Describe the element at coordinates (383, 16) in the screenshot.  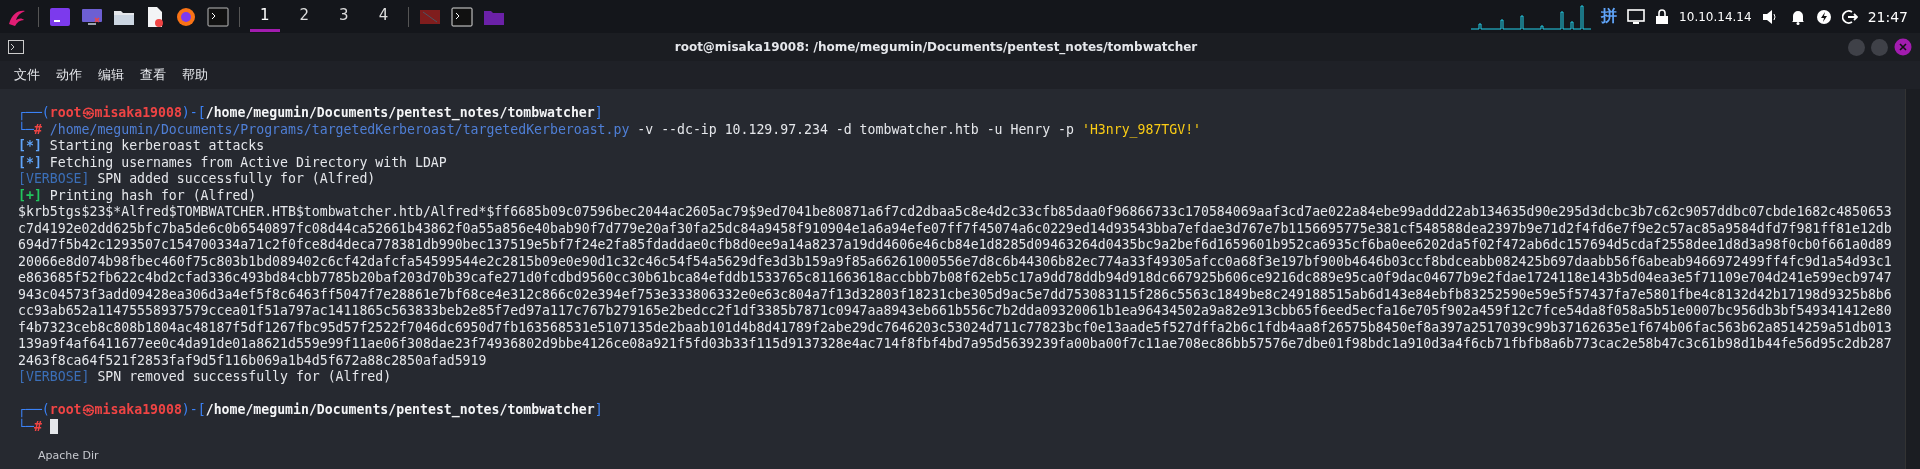
I see `workspace-tab: 4` at that location.